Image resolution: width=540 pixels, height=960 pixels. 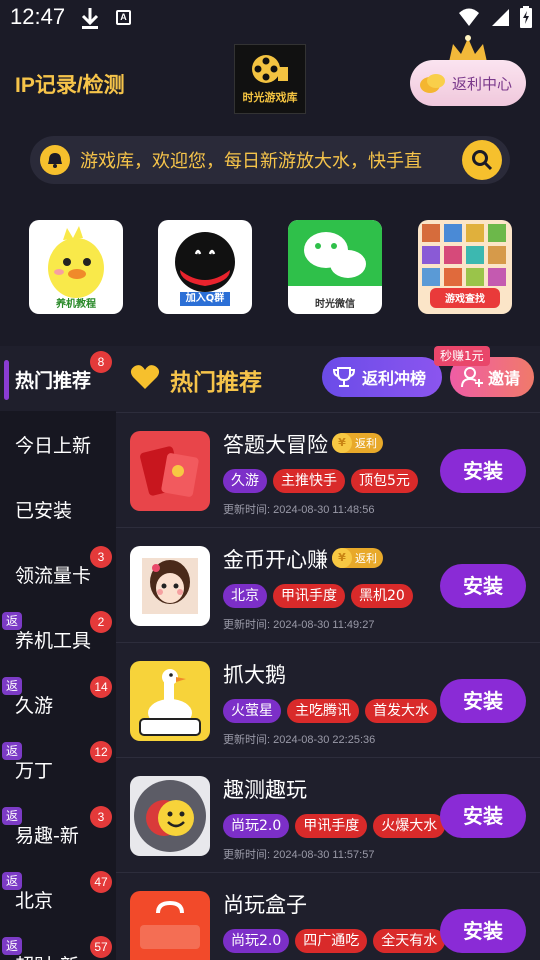 I want to click on sidebar-item-hot: 热门推荐 8, so click(x=58, y=378).